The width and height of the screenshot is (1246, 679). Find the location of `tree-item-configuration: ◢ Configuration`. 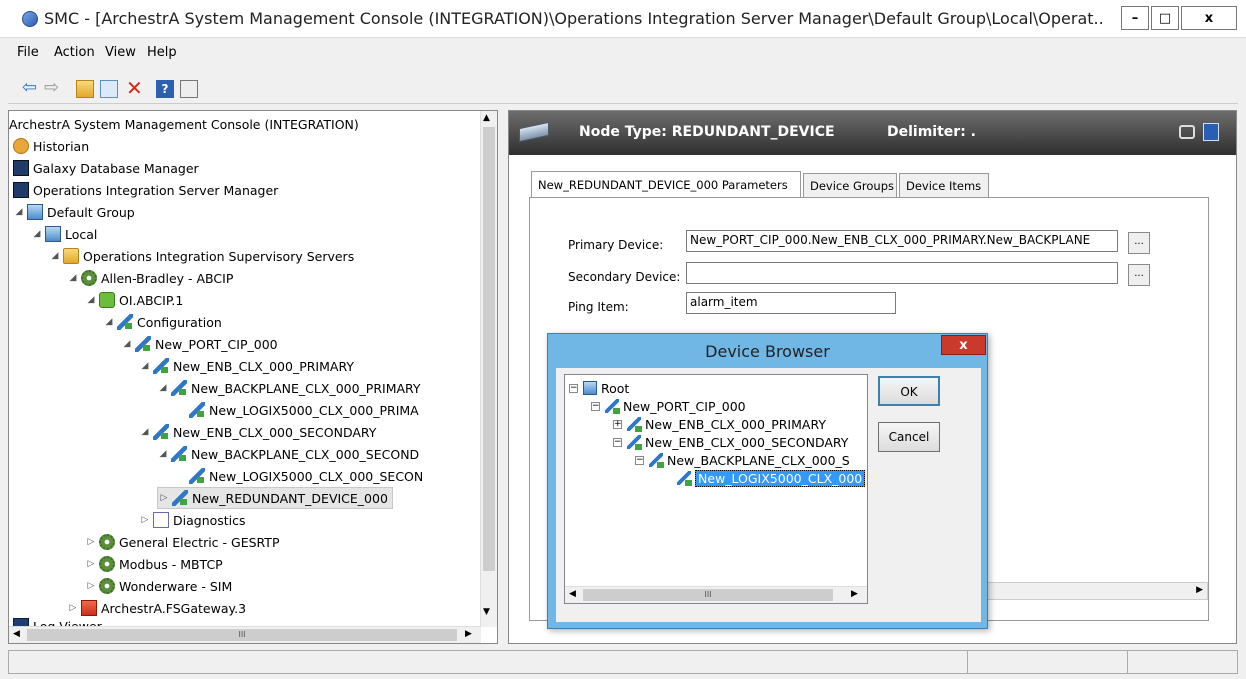

tree-item-configuration: ◢ Configuration is located at coordinates (162, 322).